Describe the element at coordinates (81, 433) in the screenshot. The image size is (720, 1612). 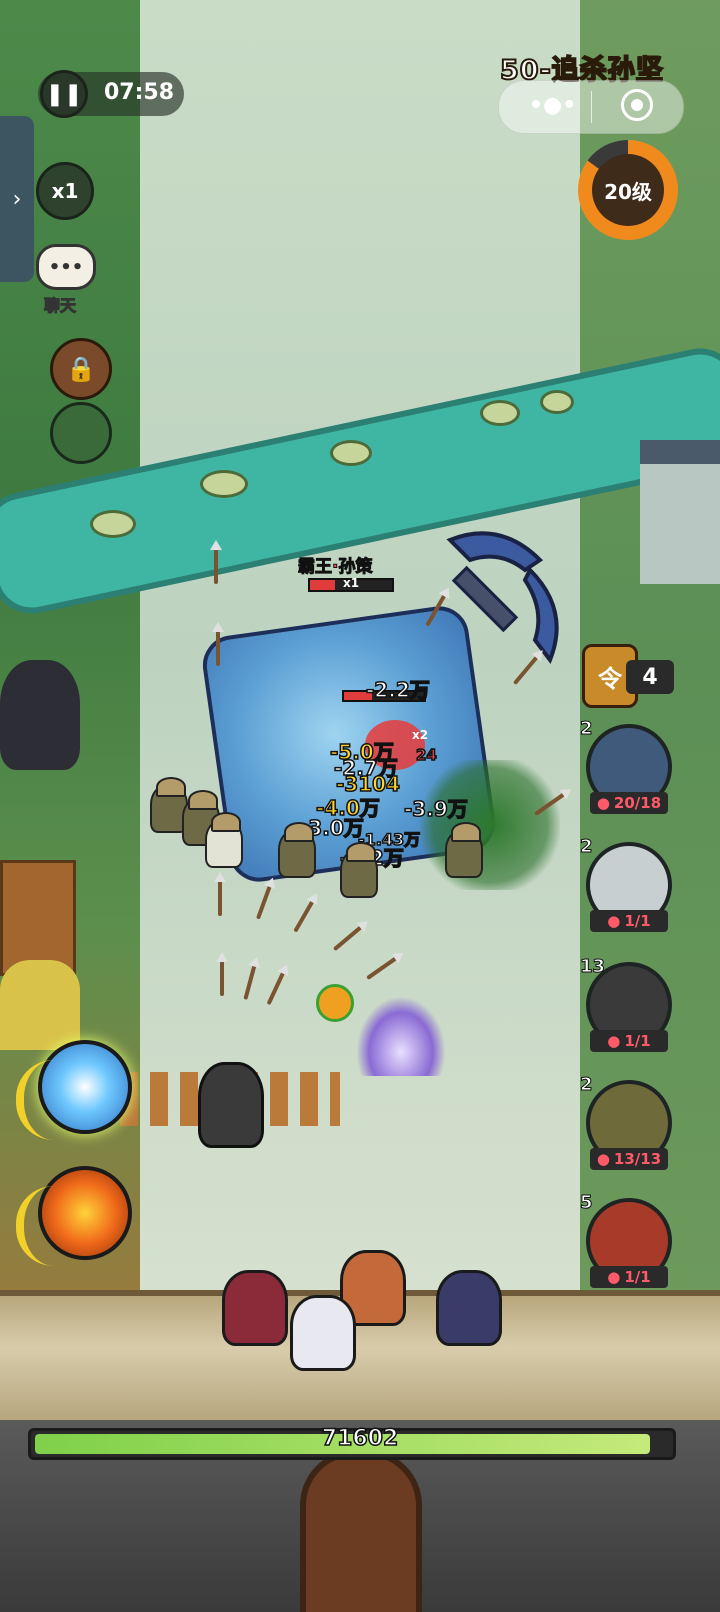
I see `hero-portrait-green` at that location.